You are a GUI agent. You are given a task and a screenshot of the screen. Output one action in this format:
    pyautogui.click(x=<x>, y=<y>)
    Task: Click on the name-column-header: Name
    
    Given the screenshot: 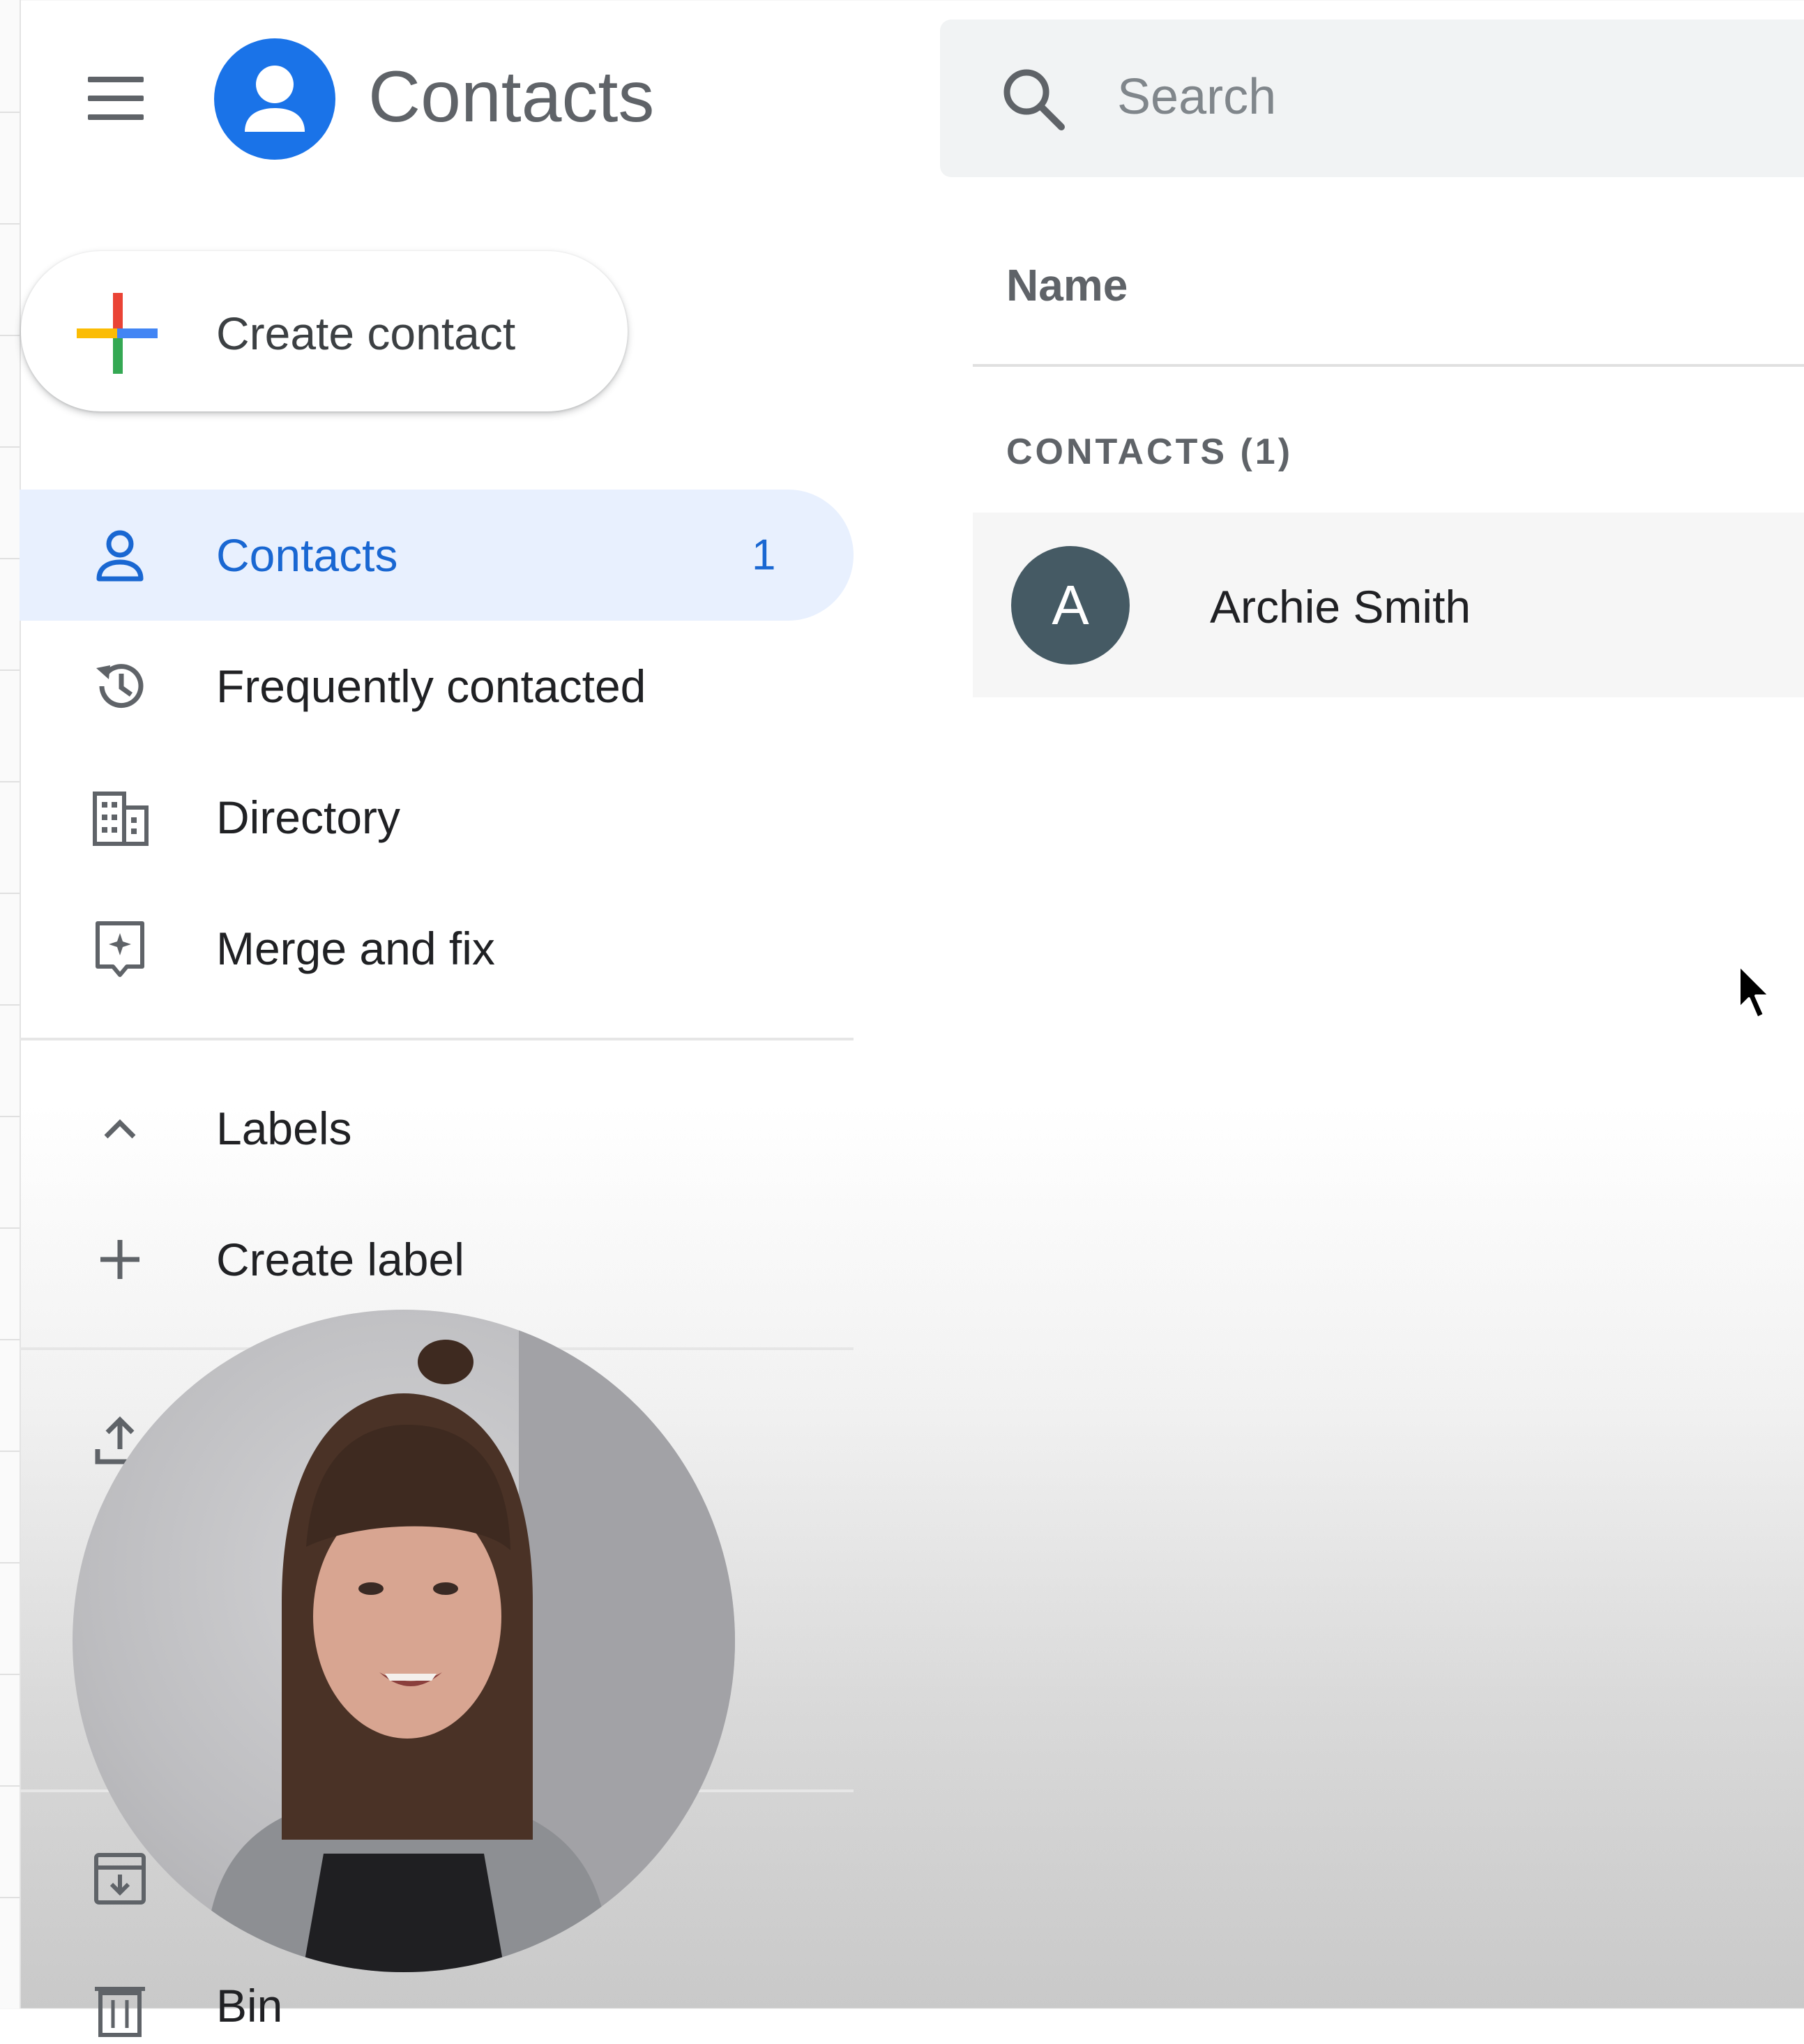 What is the action you would take?
    pyautogui.click(x=1067, y=285)
    